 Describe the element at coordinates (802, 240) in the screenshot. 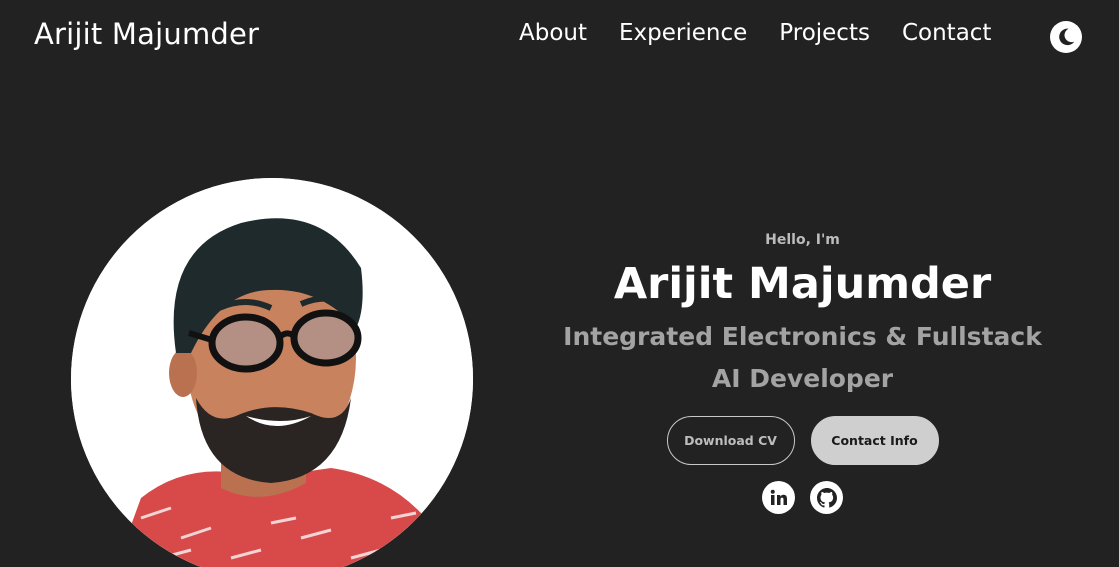

I see `hero-greeting: Hello, I'm` at that location.